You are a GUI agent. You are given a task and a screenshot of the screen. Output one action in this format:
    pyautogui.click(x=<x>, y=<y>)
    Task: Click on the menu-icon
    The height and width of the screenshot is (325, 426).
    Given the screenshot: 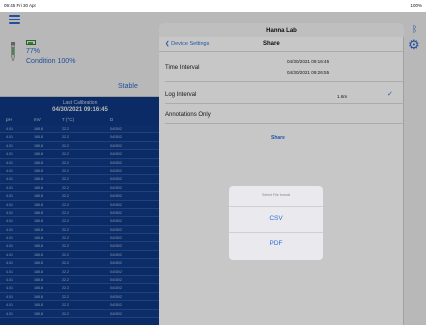 What is the action you would take?
    pyautogui.click(x=14, y=19)
    